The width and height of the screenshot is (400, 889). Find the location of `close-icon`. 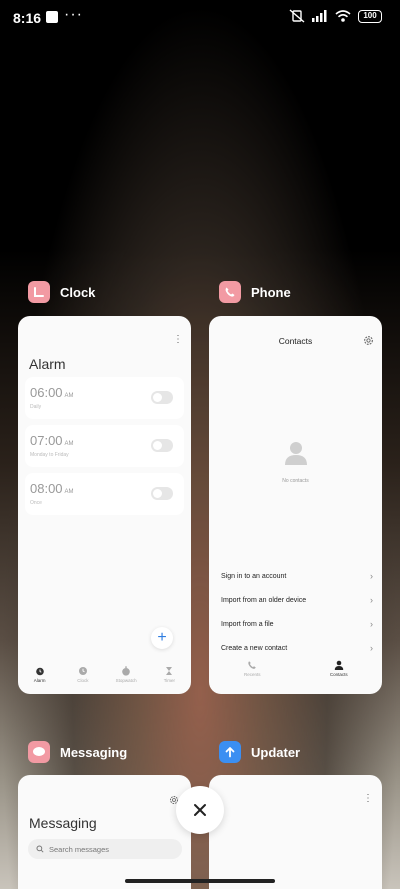

close-icon is located at coordinates (200, 810).